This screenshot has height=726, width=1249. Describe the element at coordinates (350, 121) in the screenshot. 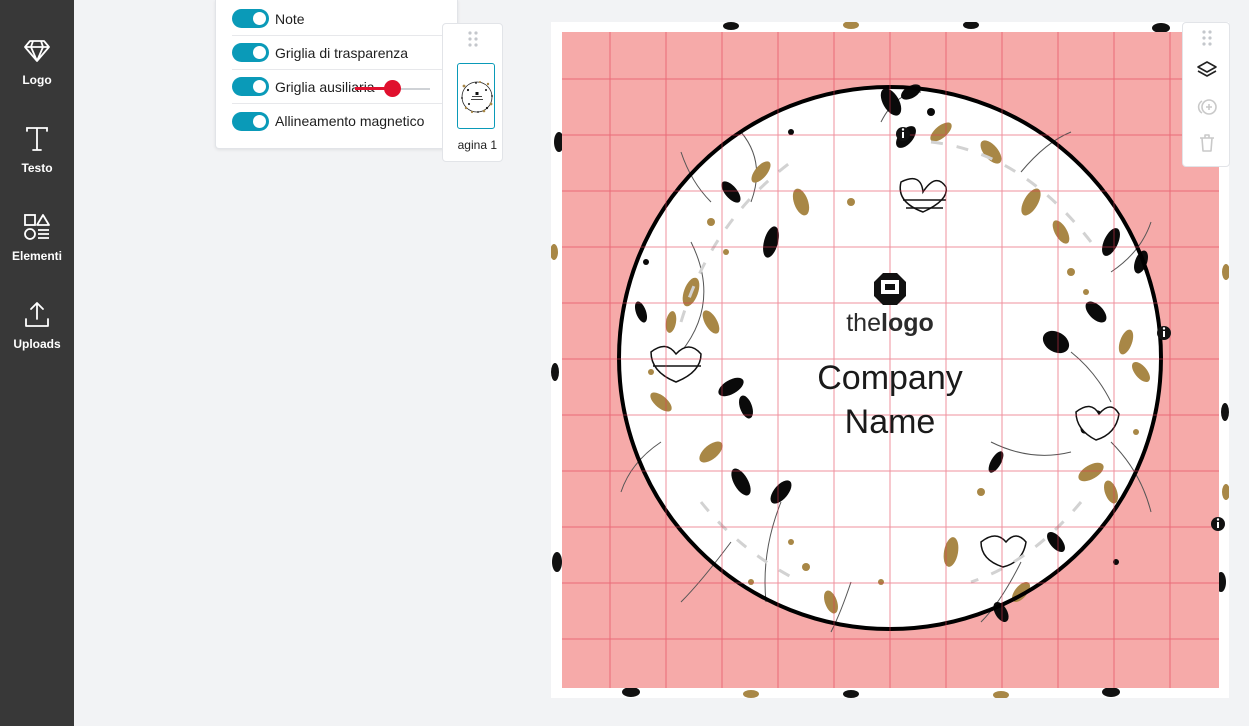

I see `setting-label: Allineamento magnetico` at that location.